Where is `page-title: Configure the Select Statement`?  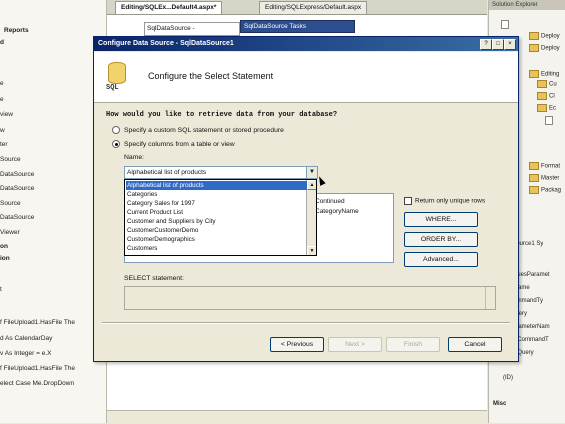
page-title: Configure the Select Statement is located at coordinates (211, 76).